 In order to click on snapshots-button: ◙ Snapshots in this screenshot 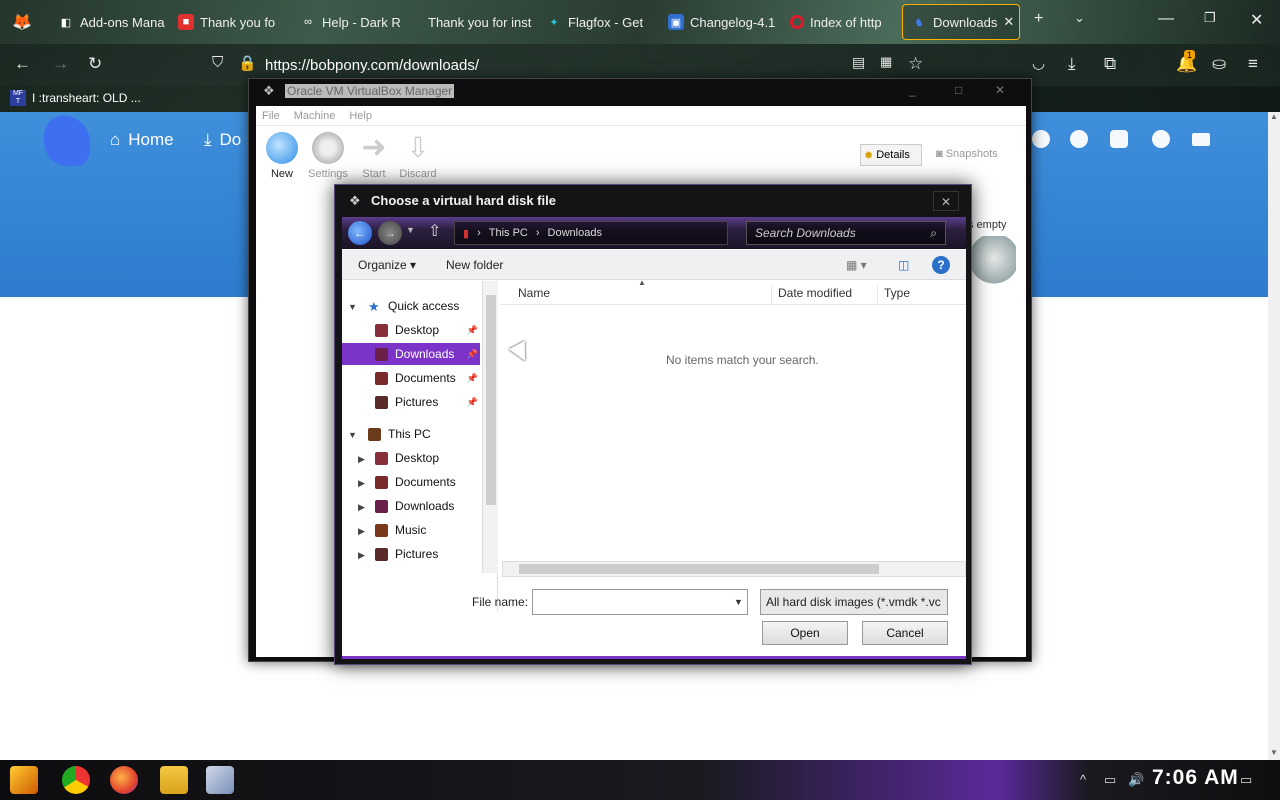, I will do `click(967, 154)`.